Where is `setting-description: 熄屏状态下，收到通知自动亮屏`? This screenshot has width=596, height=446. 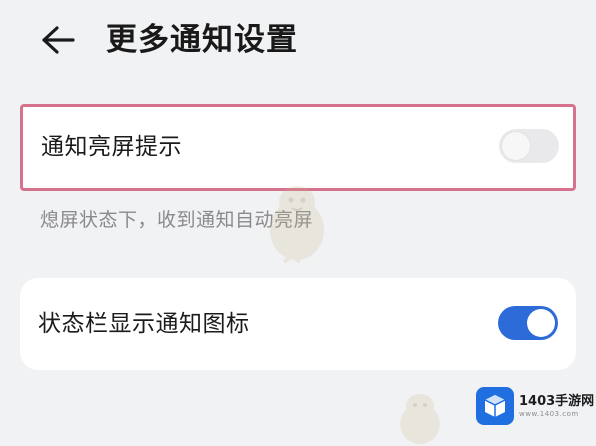
setting-description: 熄屏状态下，收到通知自动亮屏 is located at coordinates (177, 220).